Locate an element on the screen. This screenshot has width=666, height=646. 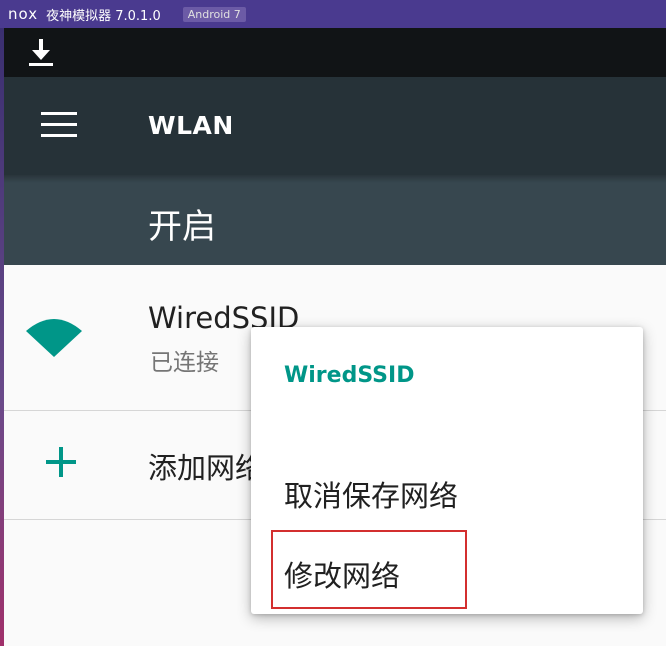
emulator-titlebar: nox 夜神模拟器 7.0.1.0 Android 7 is located at coordinates (333, 14).